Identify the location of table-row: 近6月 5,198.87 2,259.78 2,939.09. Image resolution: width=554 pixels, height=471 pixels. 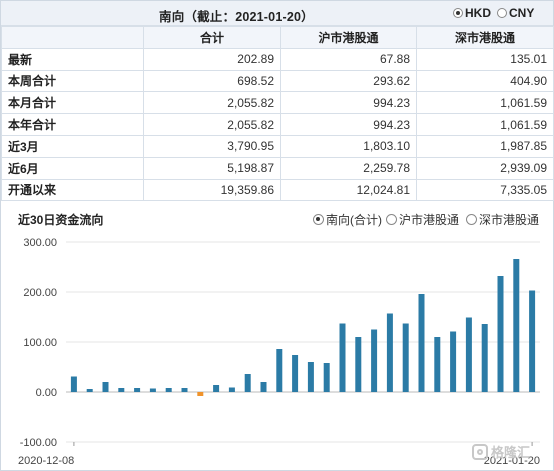
(277, 168).